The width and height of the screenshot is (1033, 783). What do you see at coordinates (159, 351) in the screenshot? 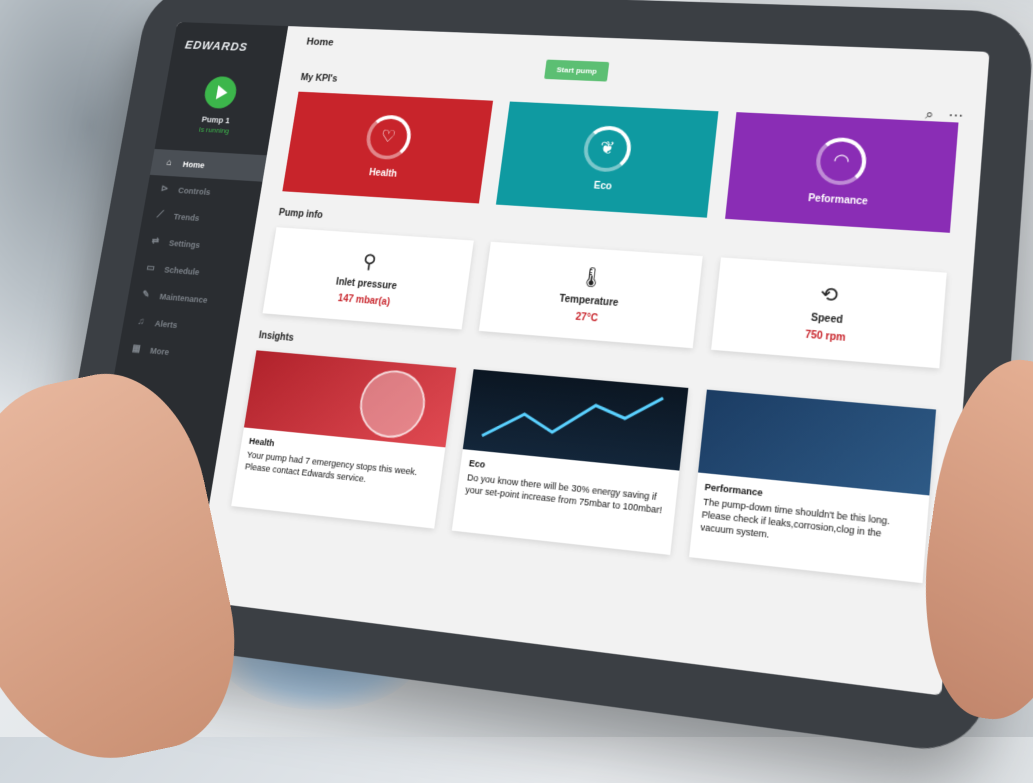
I see `sidebar-item-label: More` at bounding box center [159, 351].